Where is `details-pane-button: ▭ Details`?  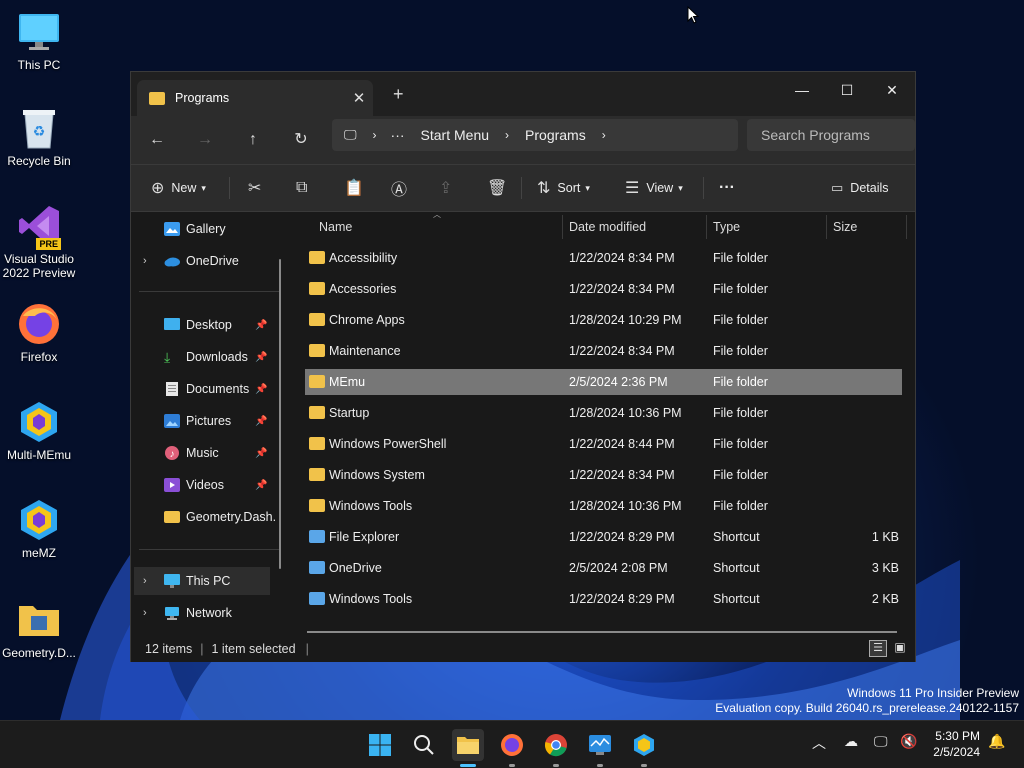 details-pane-button: ▭ Details is located at coordinates (860, 188).